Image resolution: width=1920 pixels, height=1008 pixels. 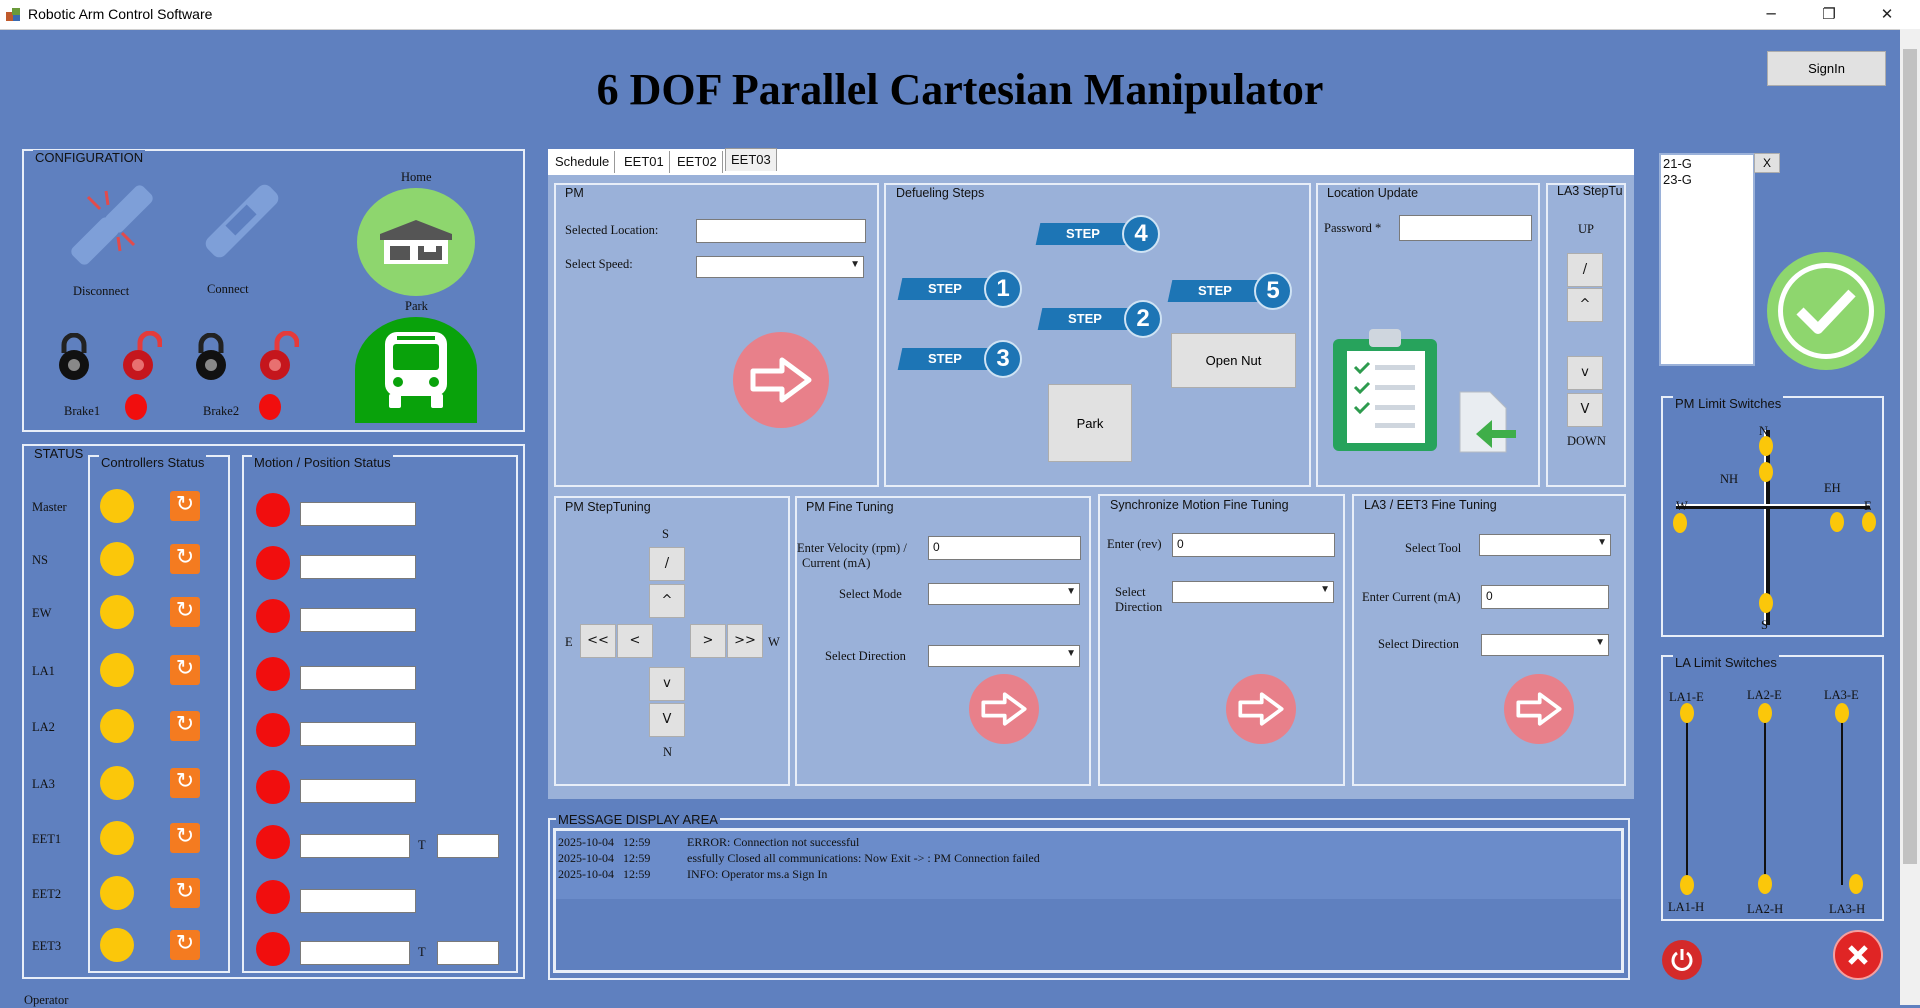 I want to click on brake1-unlocked-icon, so click(x=141, y=356).